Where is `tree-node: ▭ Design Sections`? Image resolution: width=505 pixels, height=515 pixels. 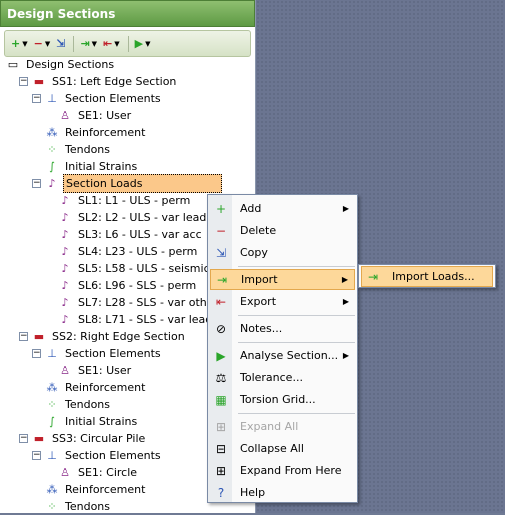
tree-node: ▭ Design Sections is located at coordinates (61, 64).